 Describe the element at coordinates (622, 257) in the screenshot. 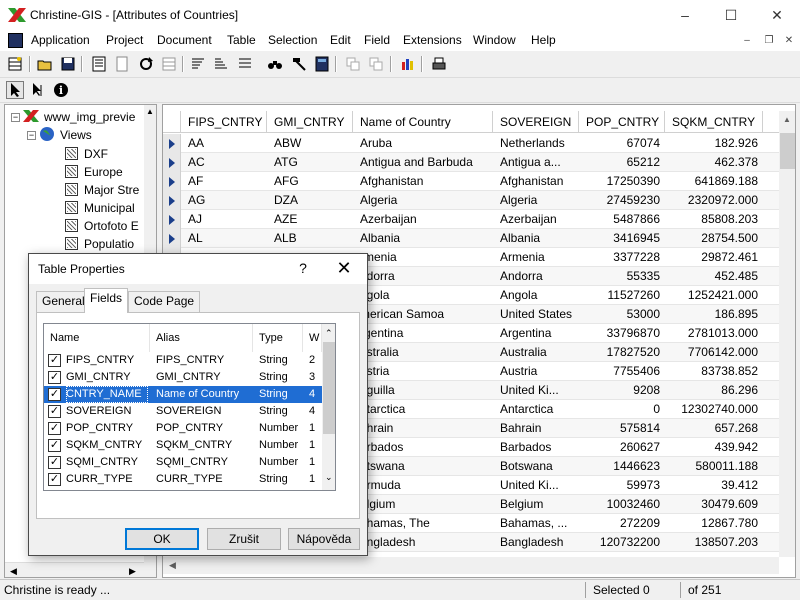

I see `table-cell-pop: 3377228` at that location.